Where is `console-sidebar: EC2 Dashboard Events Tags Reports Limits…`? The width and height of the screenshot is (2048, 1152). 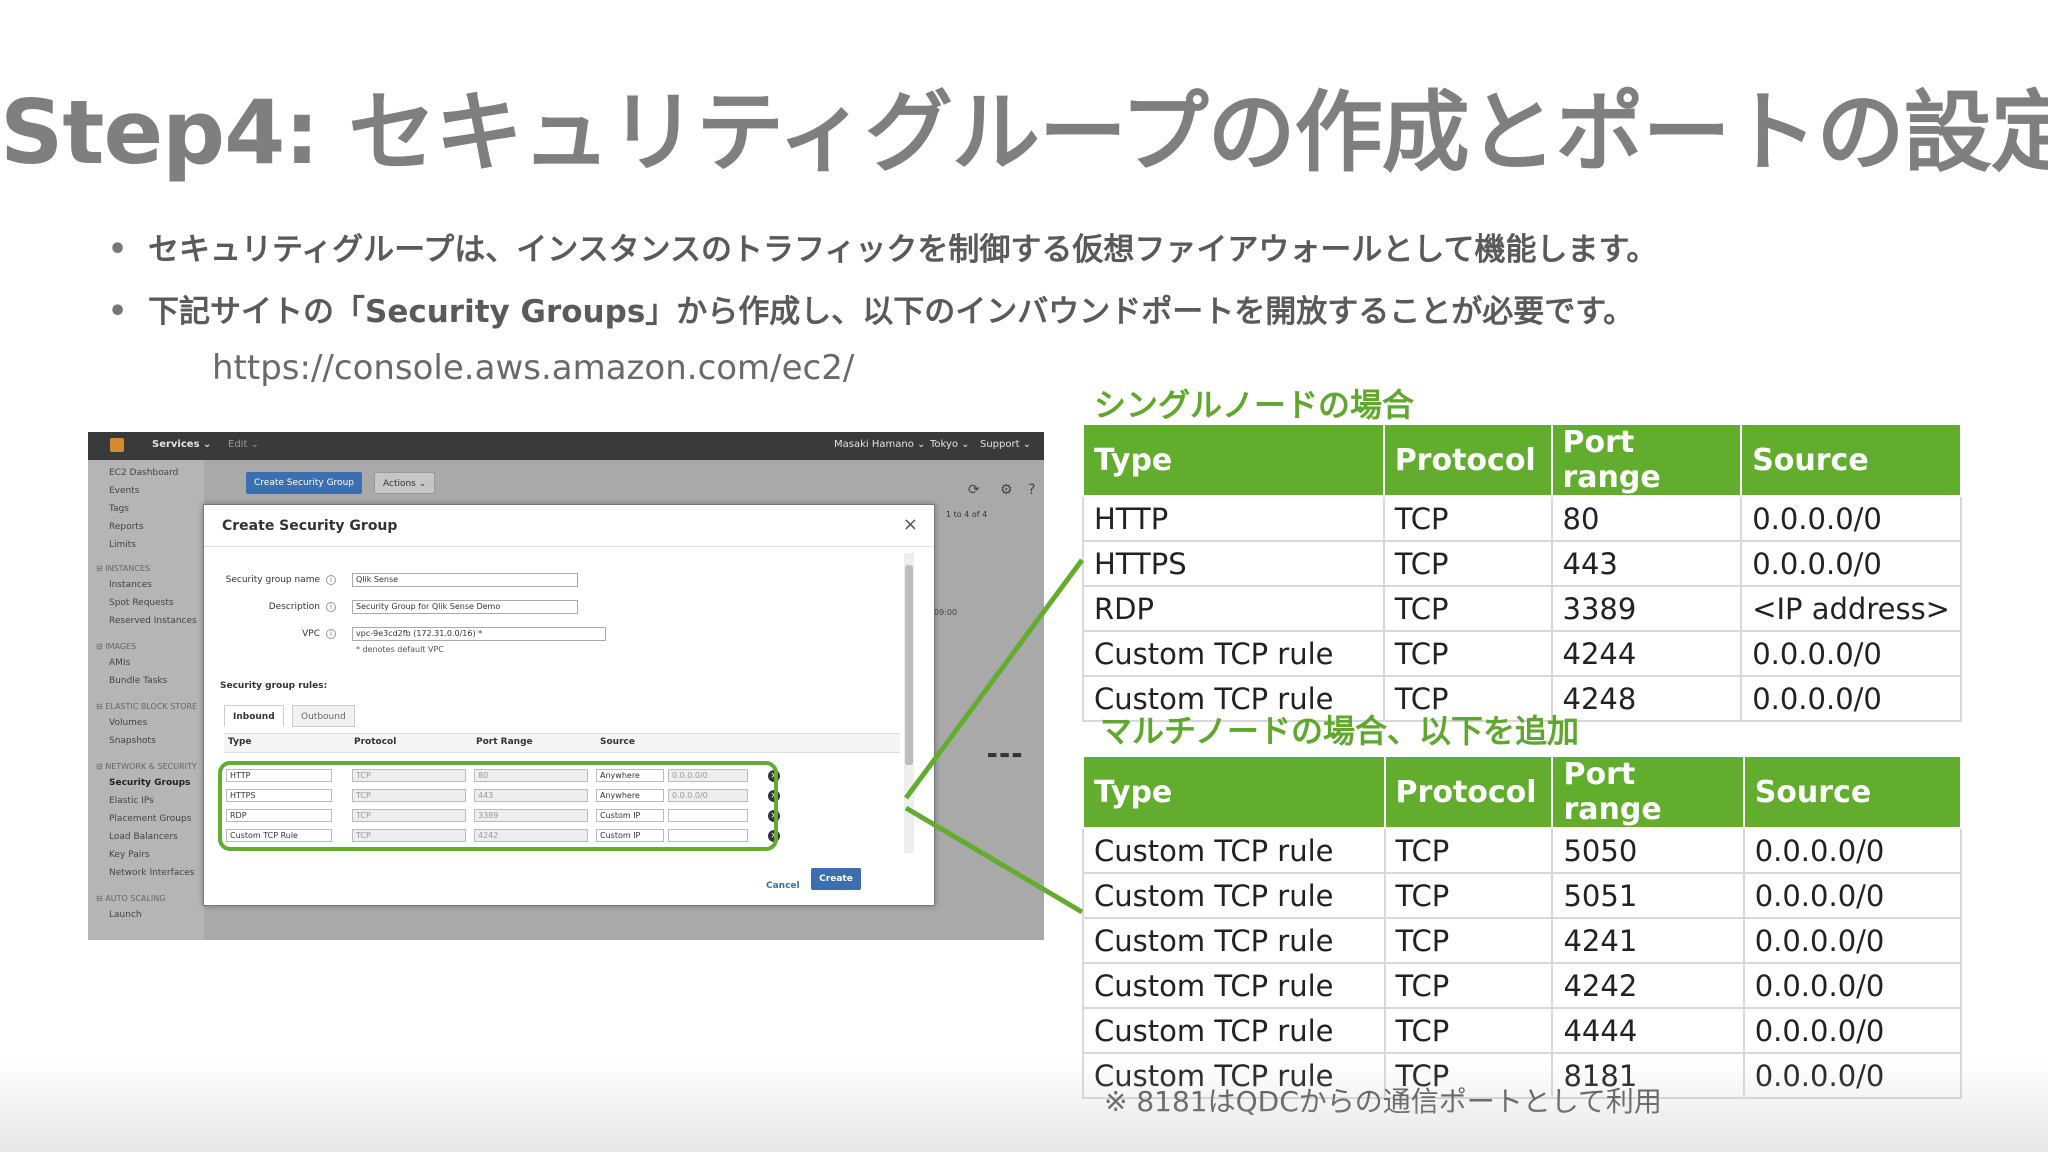
console-sidebar: EC2 Dashboard Events Tags Reports Limits… is located at coordinates (146, 700).